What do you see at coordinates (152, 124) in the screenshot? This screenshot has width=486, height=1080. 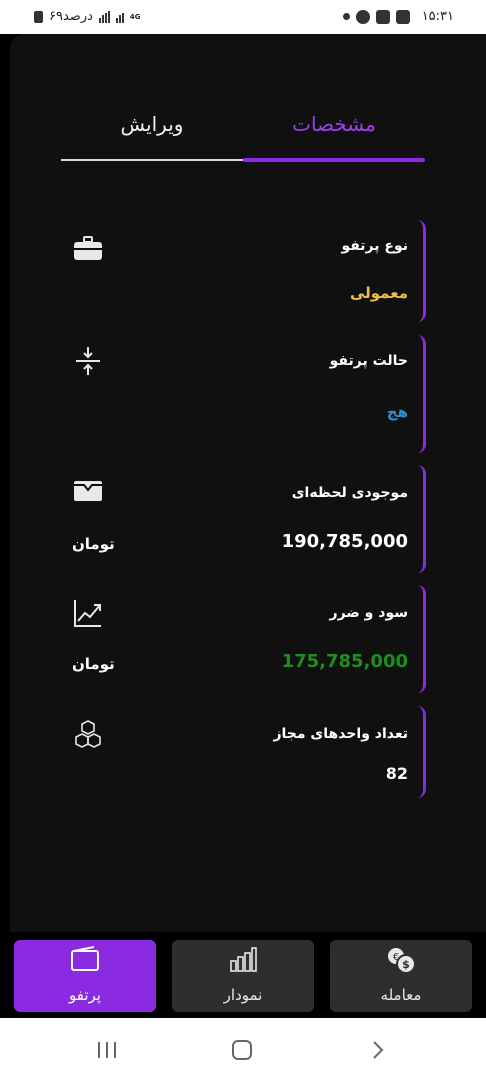 I see `tab-edit: ویرایش` at bounding box center [152, 124].